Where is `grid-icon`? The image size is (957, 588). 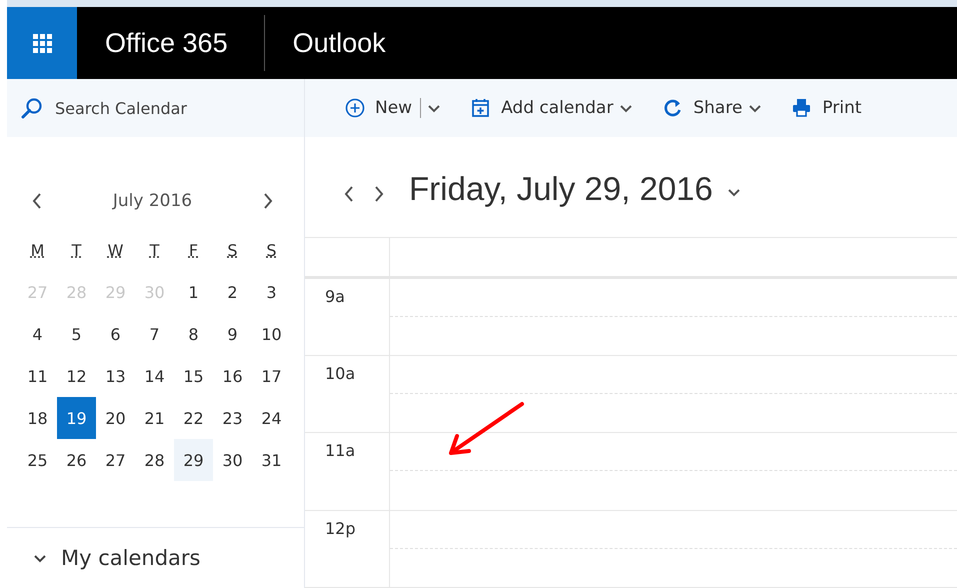 grid-icon is located at coordinates (42, 43).